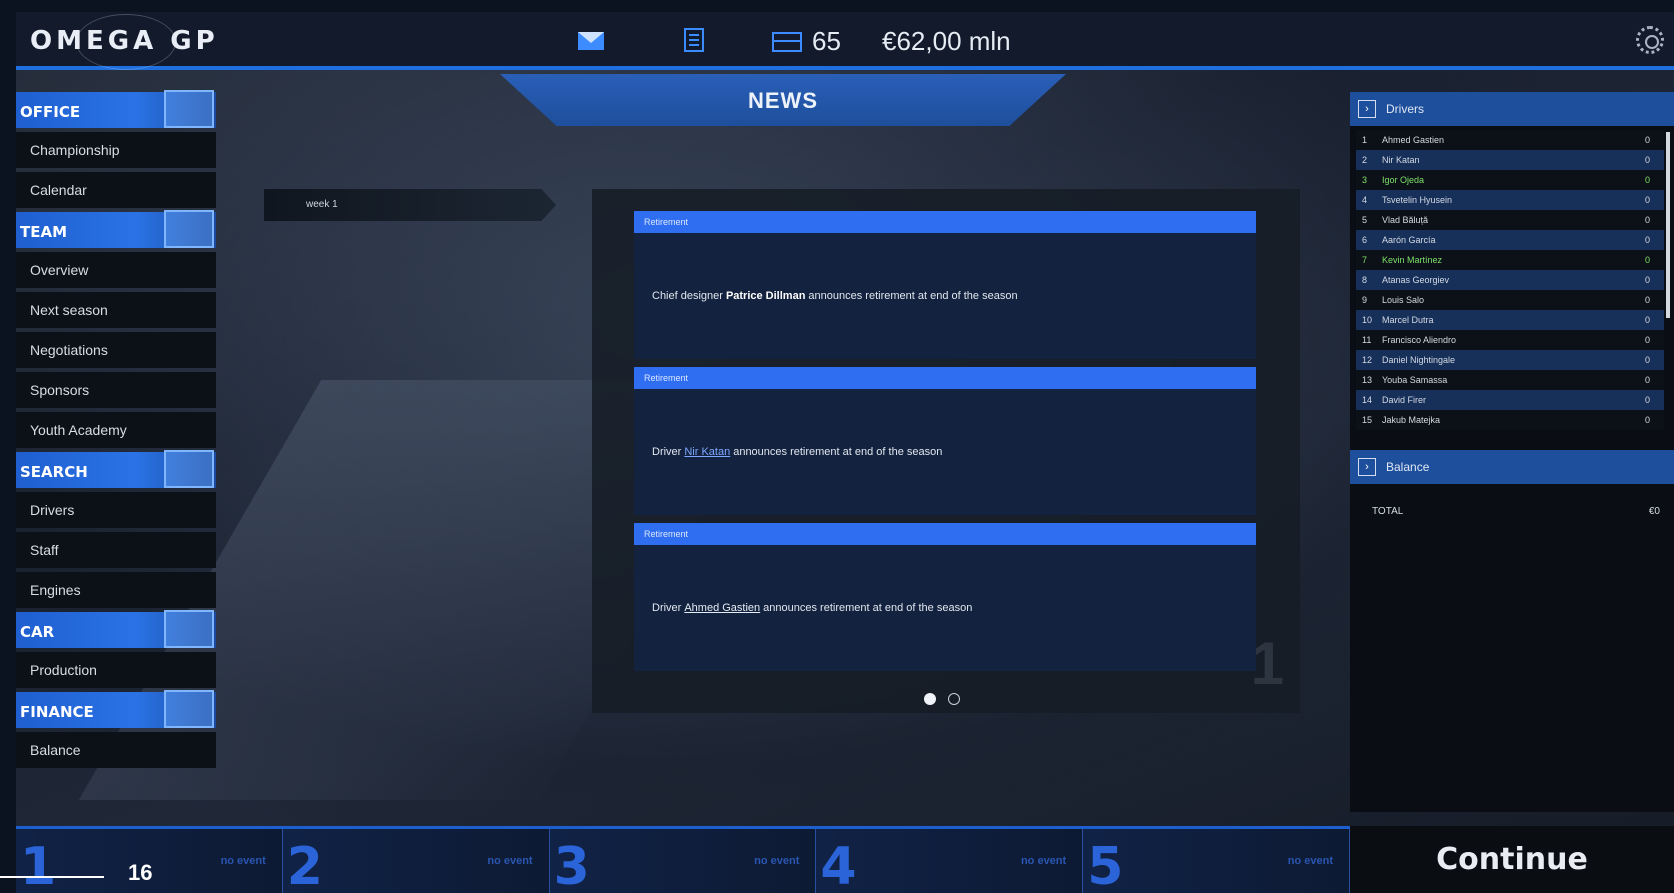  I want to click on page-dot, so click(954, 699).